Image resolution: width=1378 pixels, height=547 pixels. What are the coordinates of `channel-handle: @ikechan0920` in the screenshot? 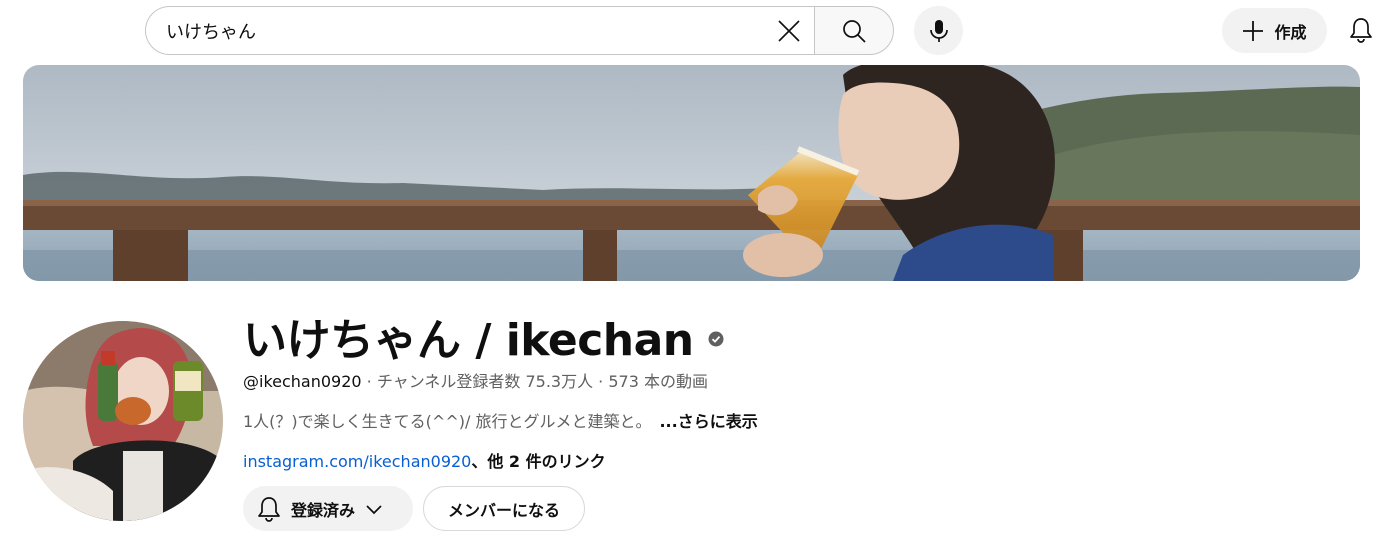 It's located at (302, 381).